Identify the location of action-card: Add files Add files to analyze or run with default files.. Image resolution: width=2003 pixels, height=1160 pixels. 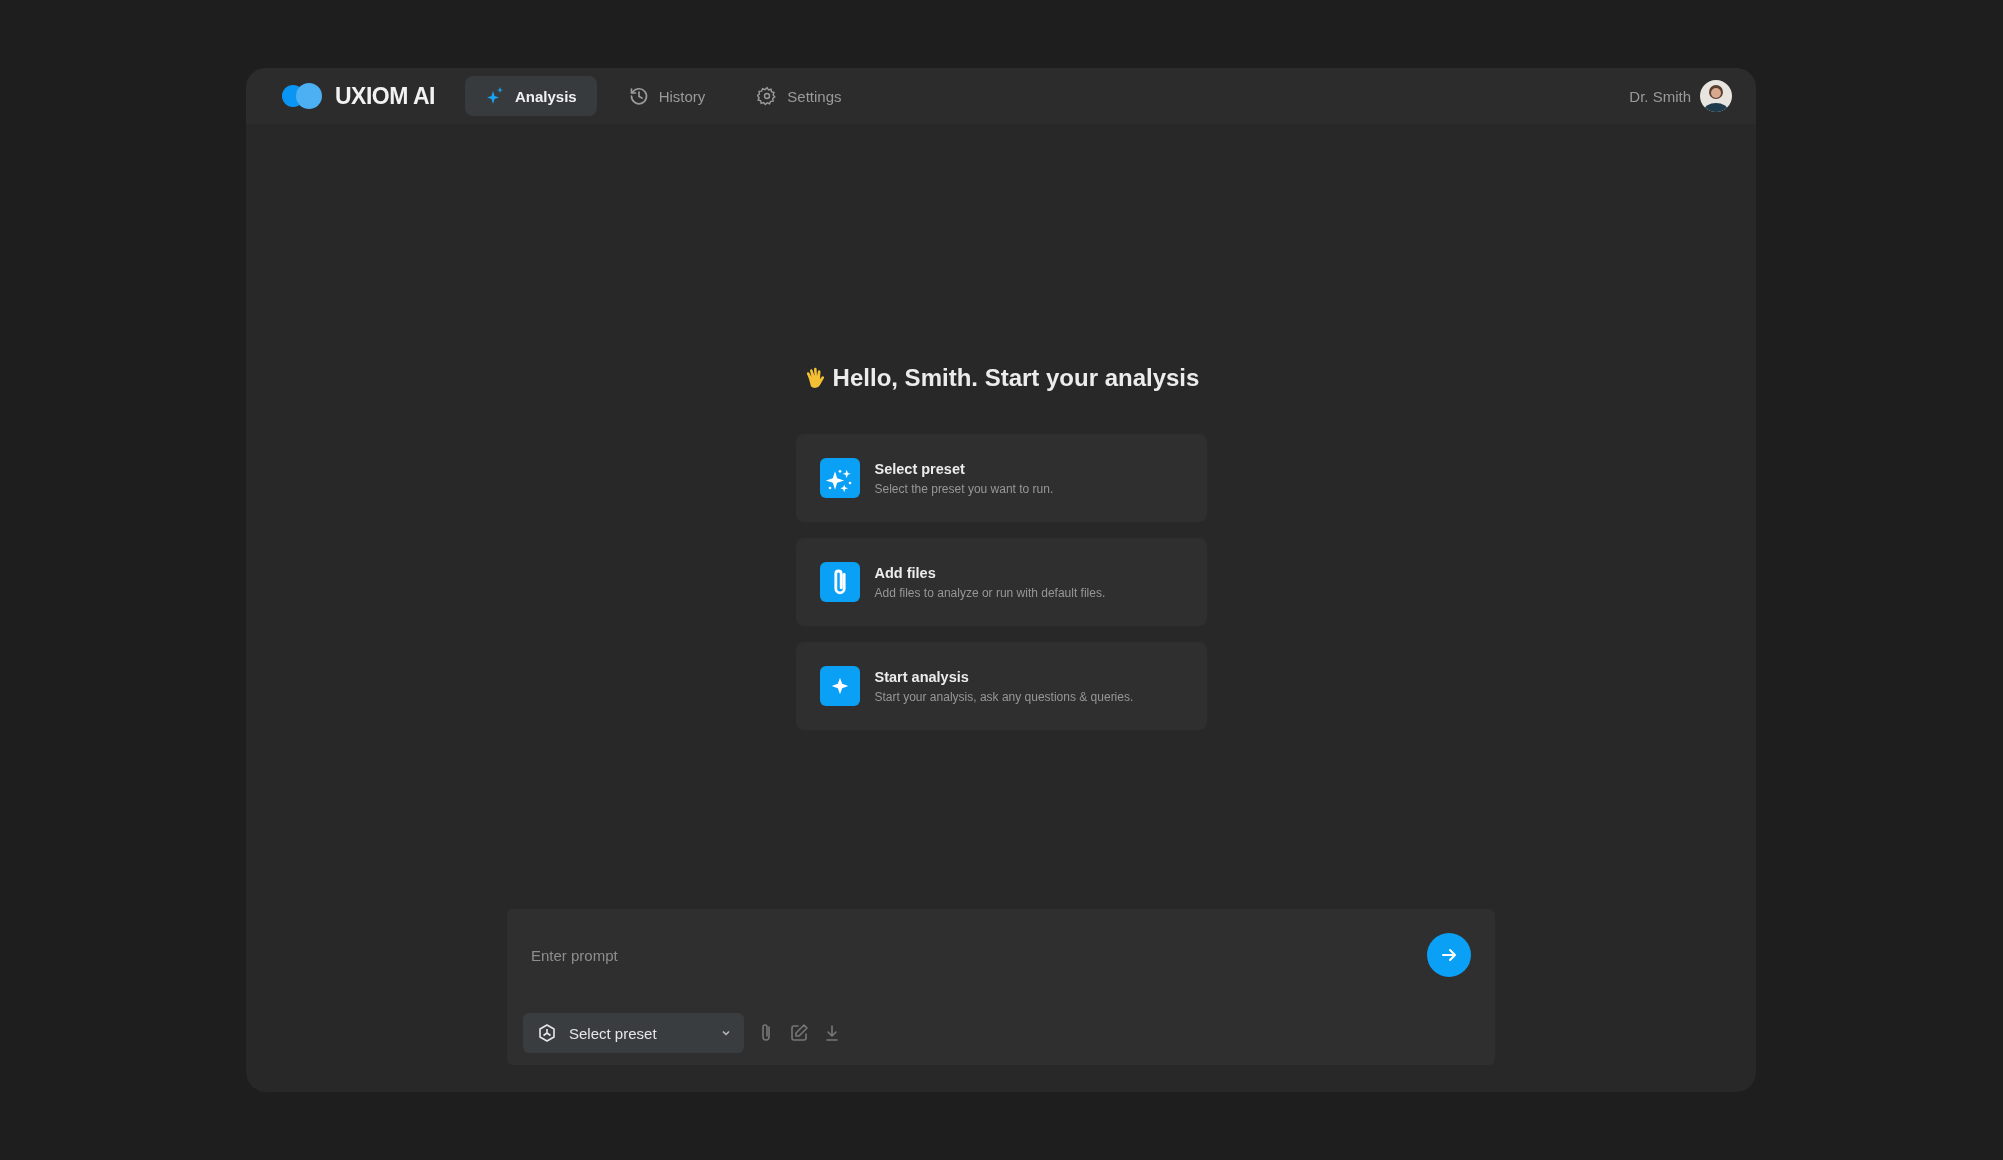
(1001, 582).